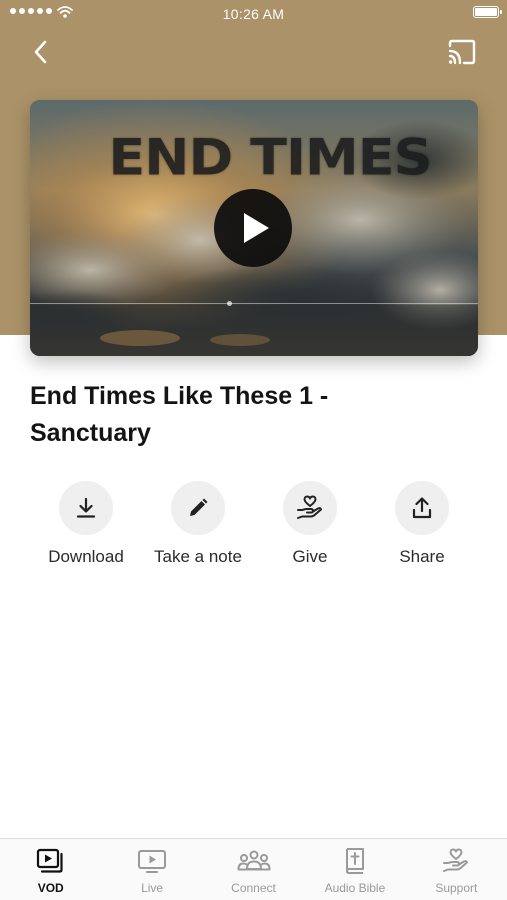 This screenshot has width=507, height=900. I want to click on tab-audio-bible-label: Audio Bible, so click(355, 888).